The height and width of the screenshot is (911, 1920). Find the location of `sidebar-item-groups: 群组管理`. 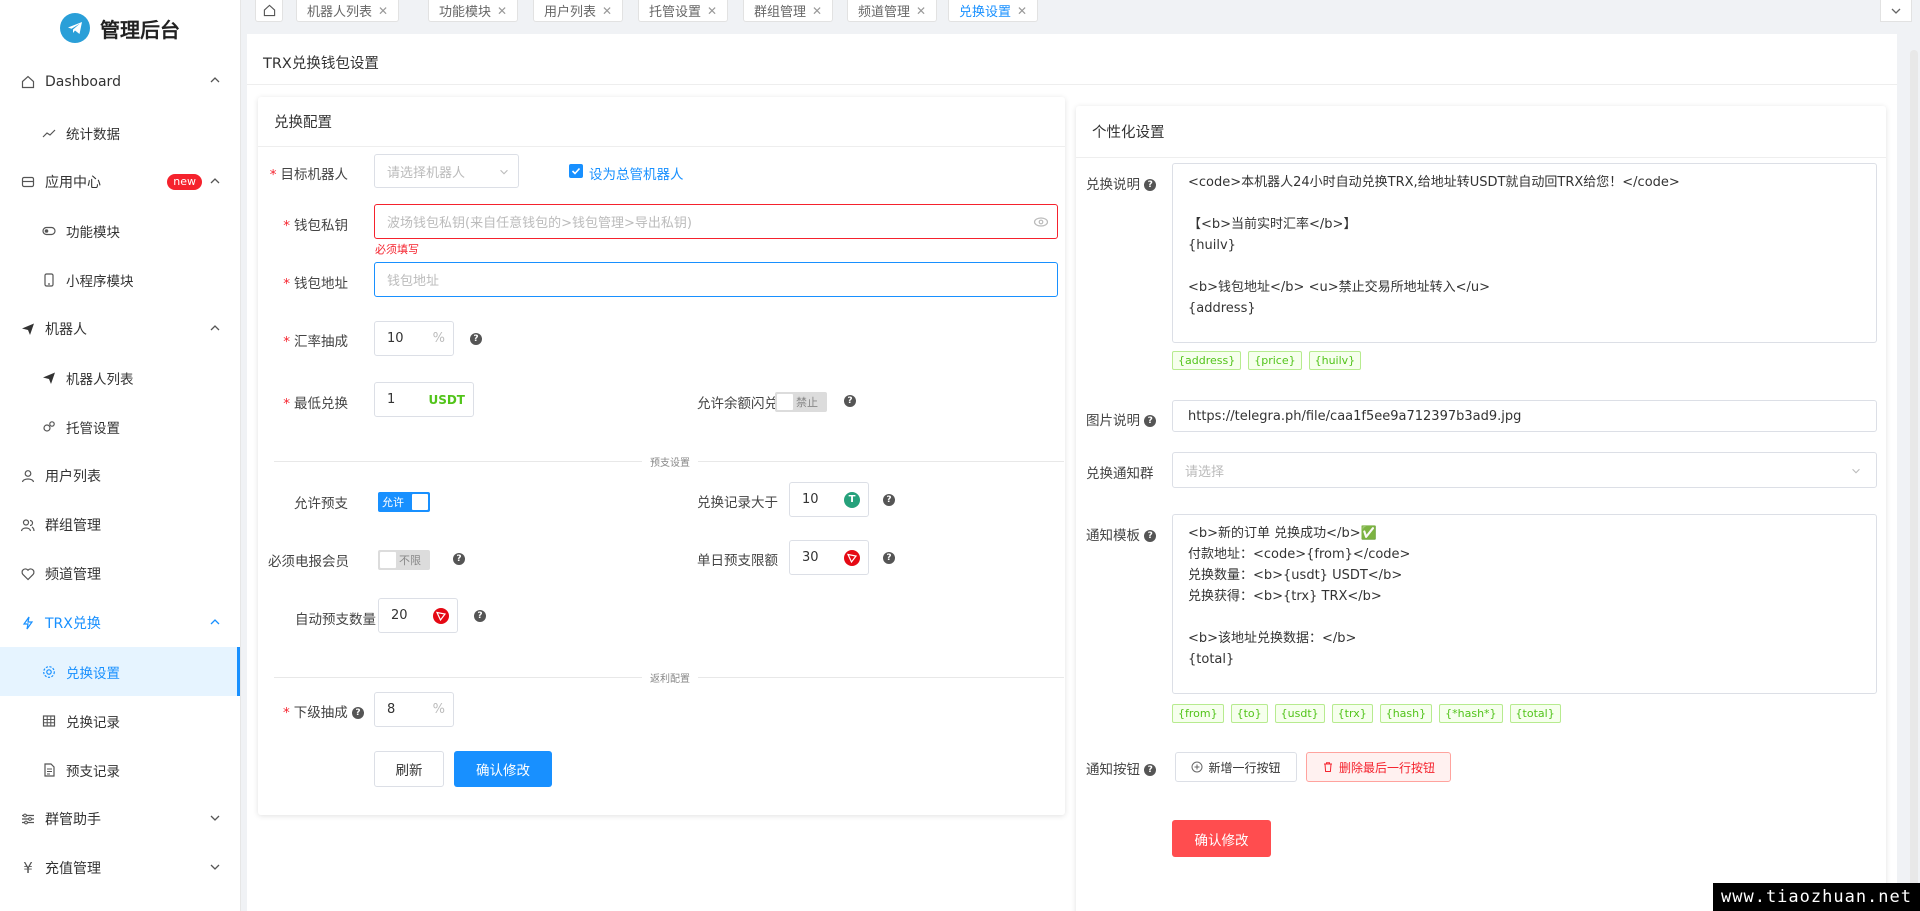

sidebar-item-groups: 群组管理 is located at coordinates (120, 524).